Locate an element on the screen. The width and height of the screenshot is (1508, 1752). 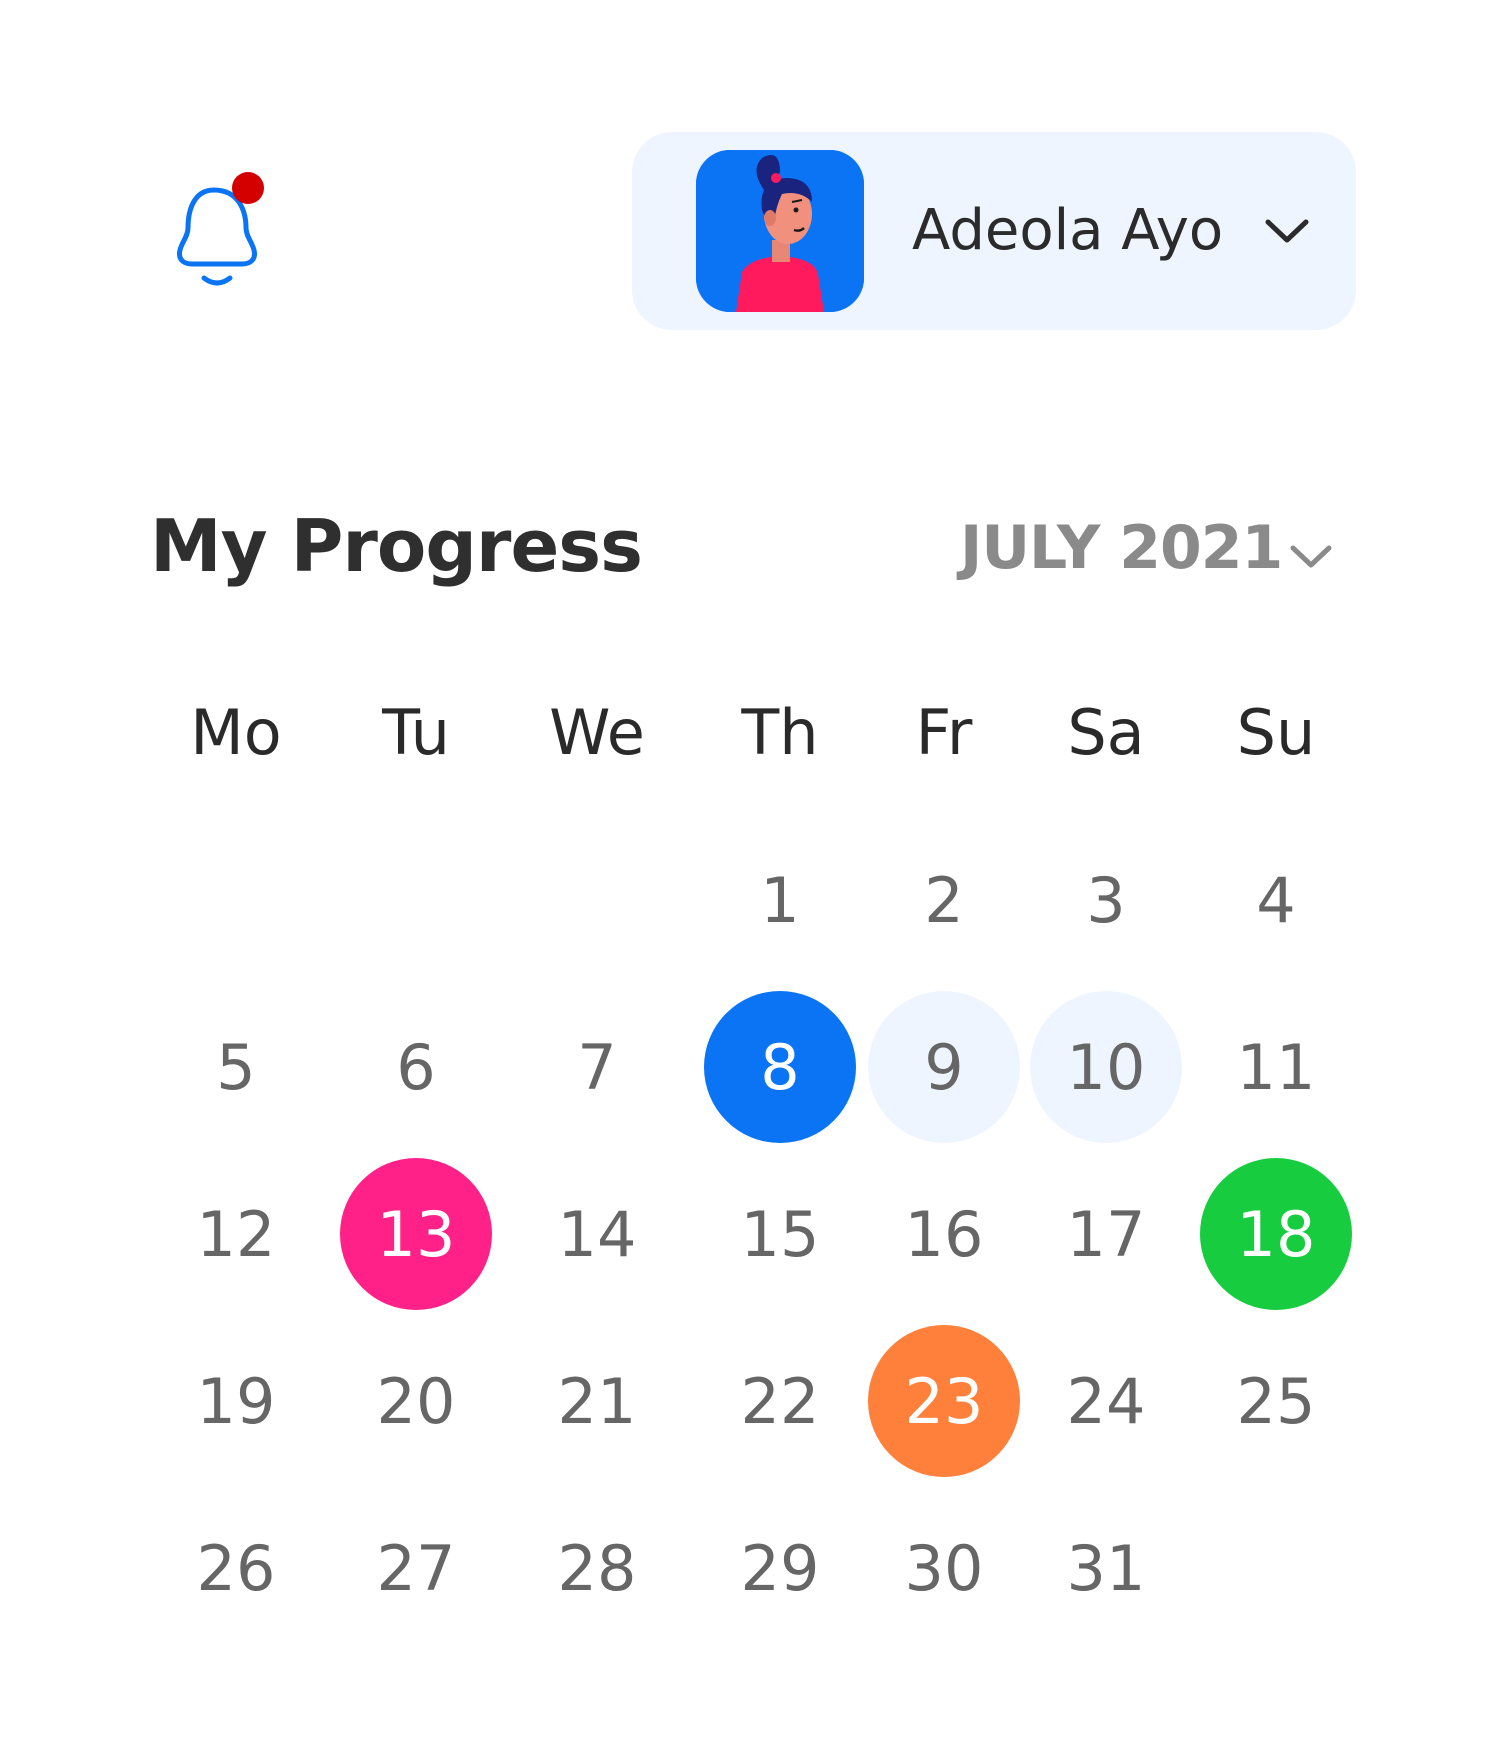
month-selector: JULY 2021 is located at coordinates (1147, 548).